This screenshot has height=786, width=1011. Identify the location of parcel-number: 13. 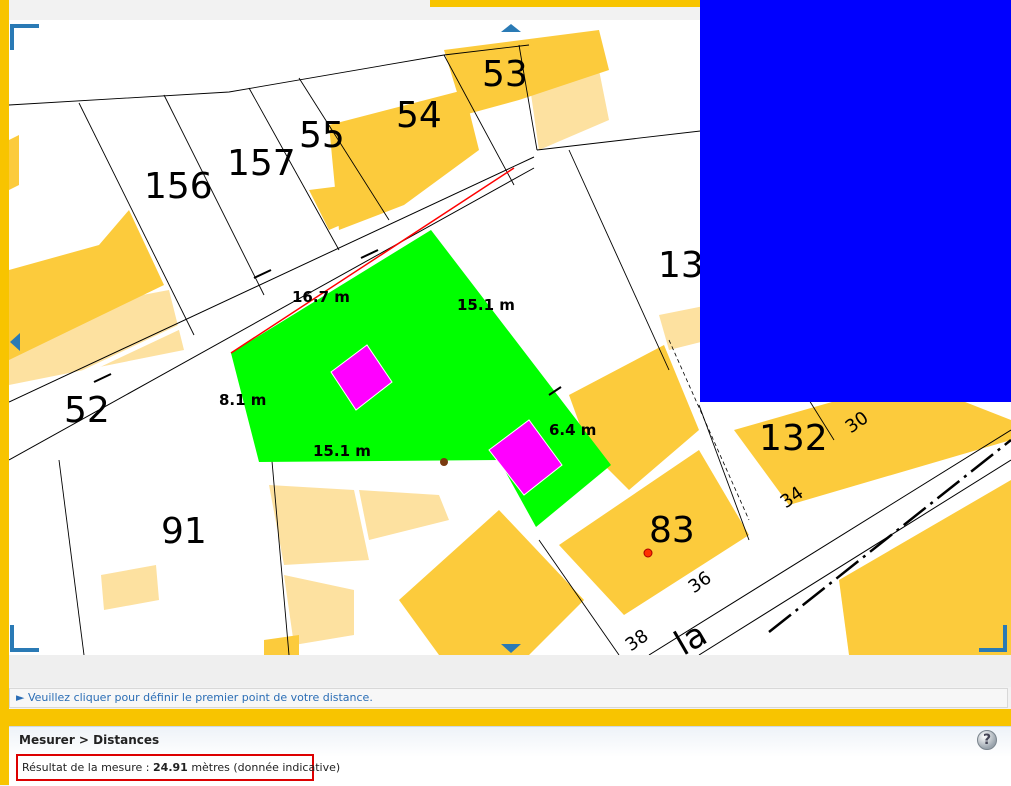
(681, 265).